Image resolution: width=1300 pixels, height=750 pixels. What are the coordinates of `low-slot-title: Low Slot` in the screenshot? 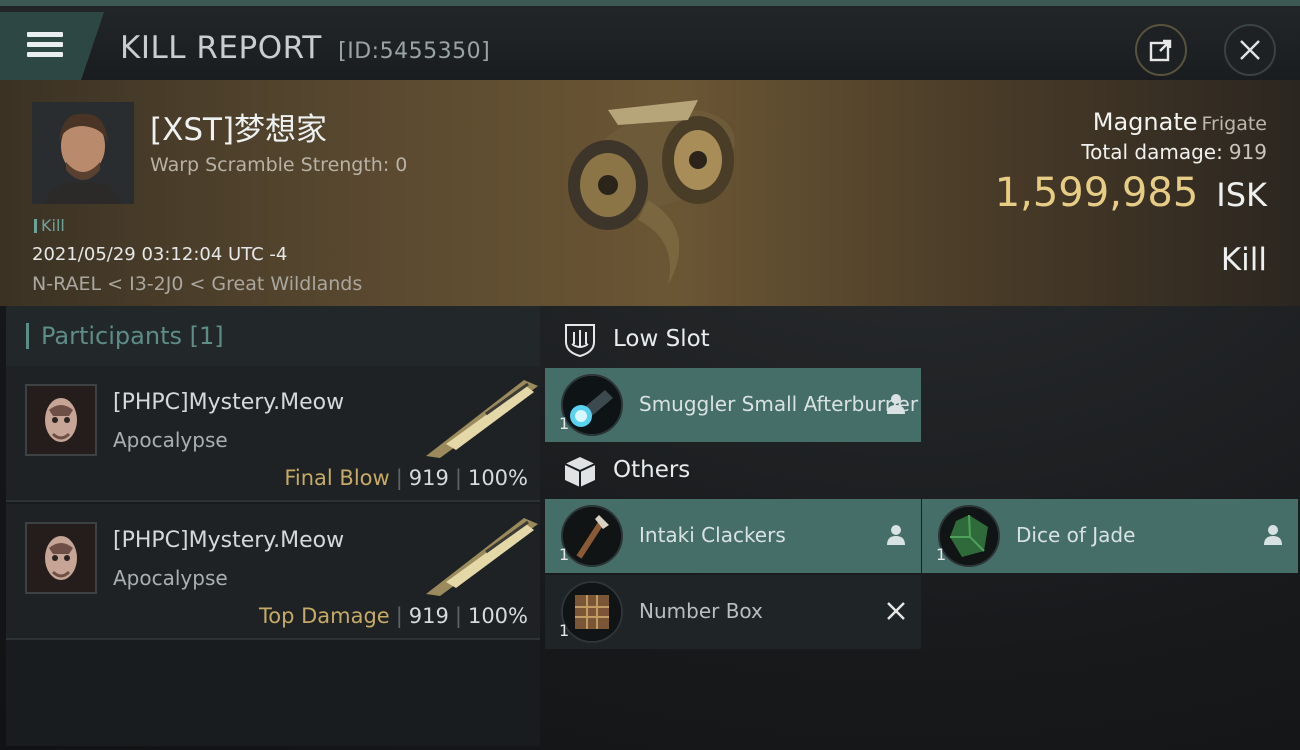 It's located at (661, 339).